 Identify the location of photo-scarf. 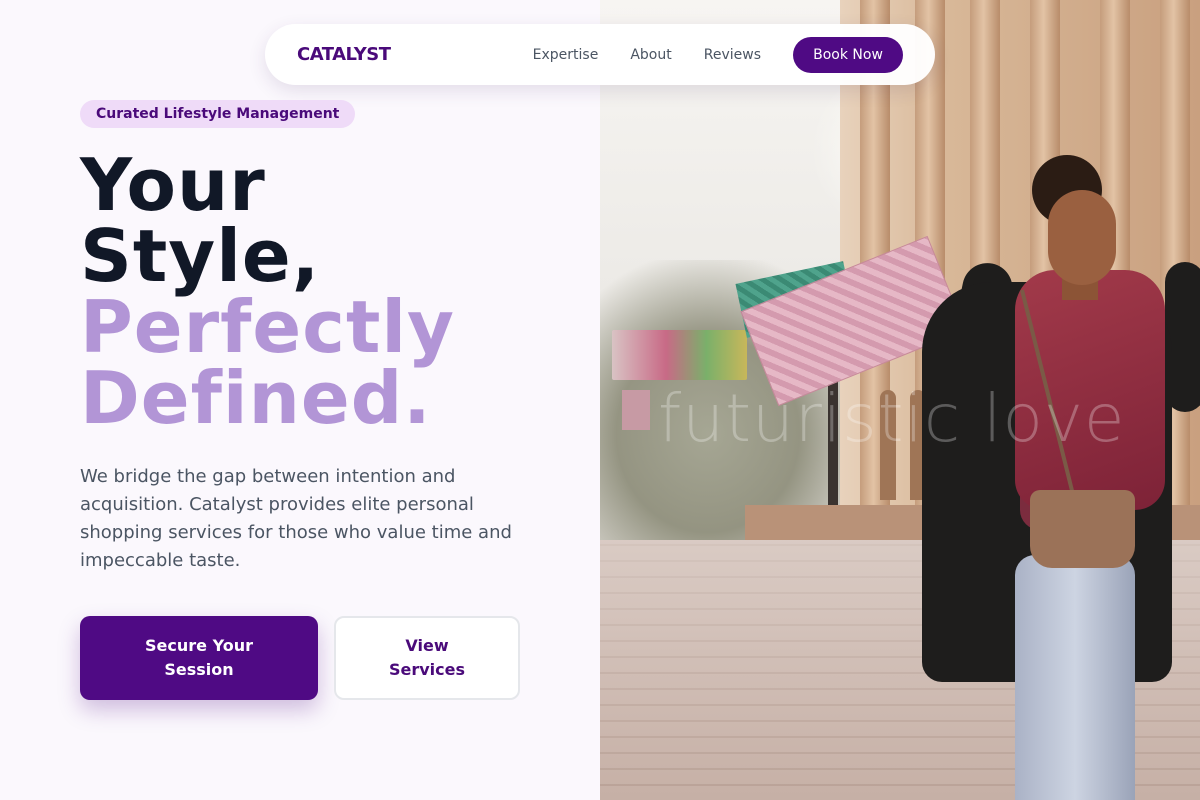
(1090, 390).